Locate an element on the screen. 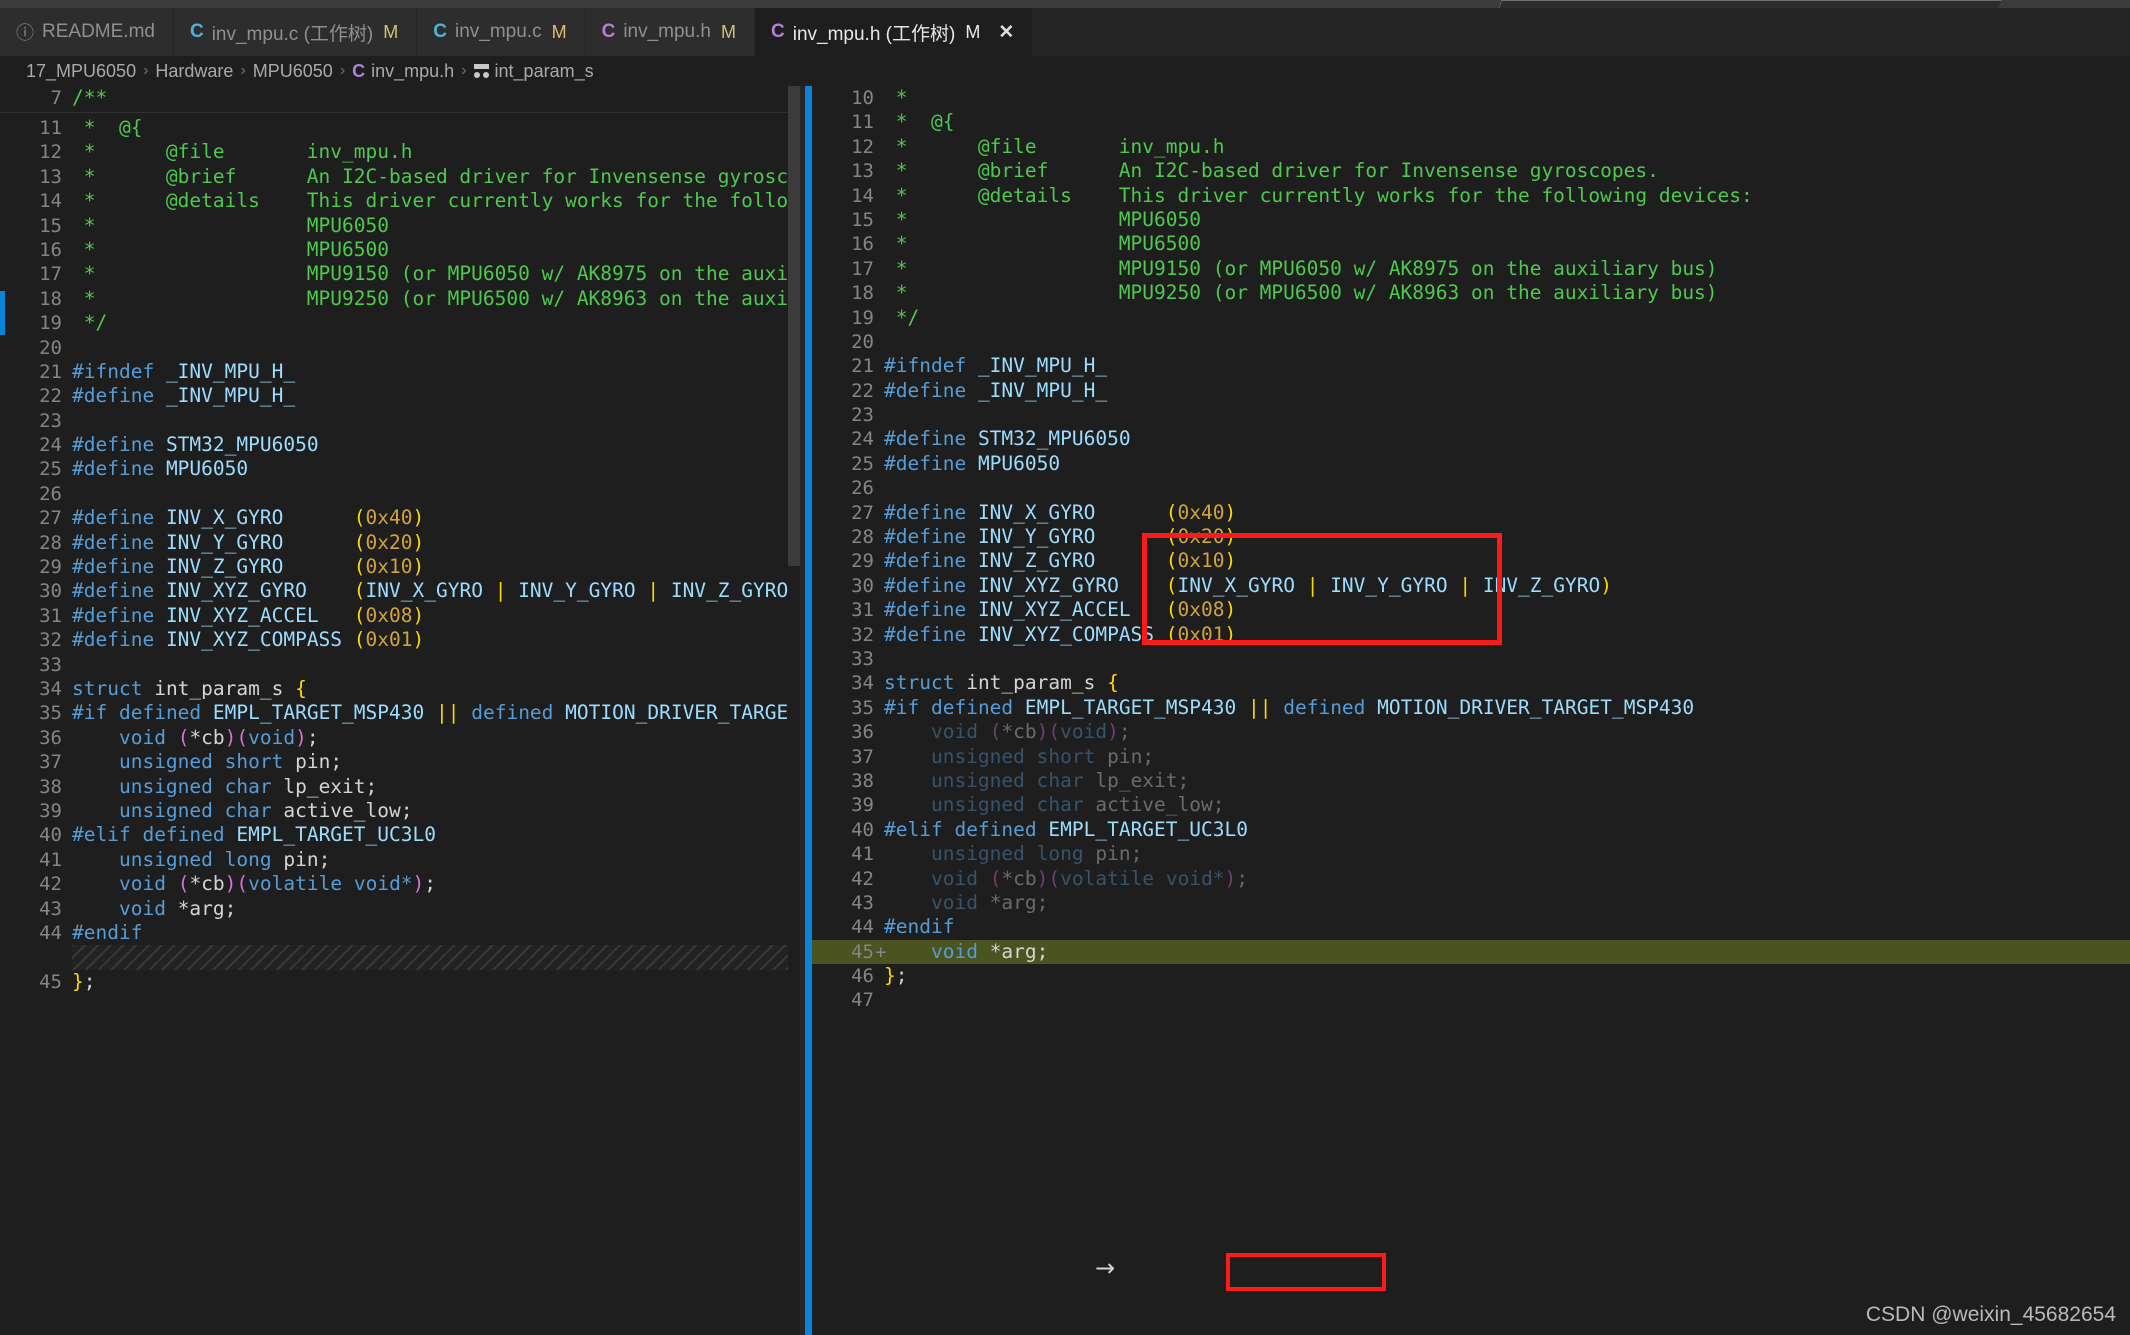  breadcrumb-item-inv-mpu-h: Cinv_mpu.h is located at coordinates (403, 71).